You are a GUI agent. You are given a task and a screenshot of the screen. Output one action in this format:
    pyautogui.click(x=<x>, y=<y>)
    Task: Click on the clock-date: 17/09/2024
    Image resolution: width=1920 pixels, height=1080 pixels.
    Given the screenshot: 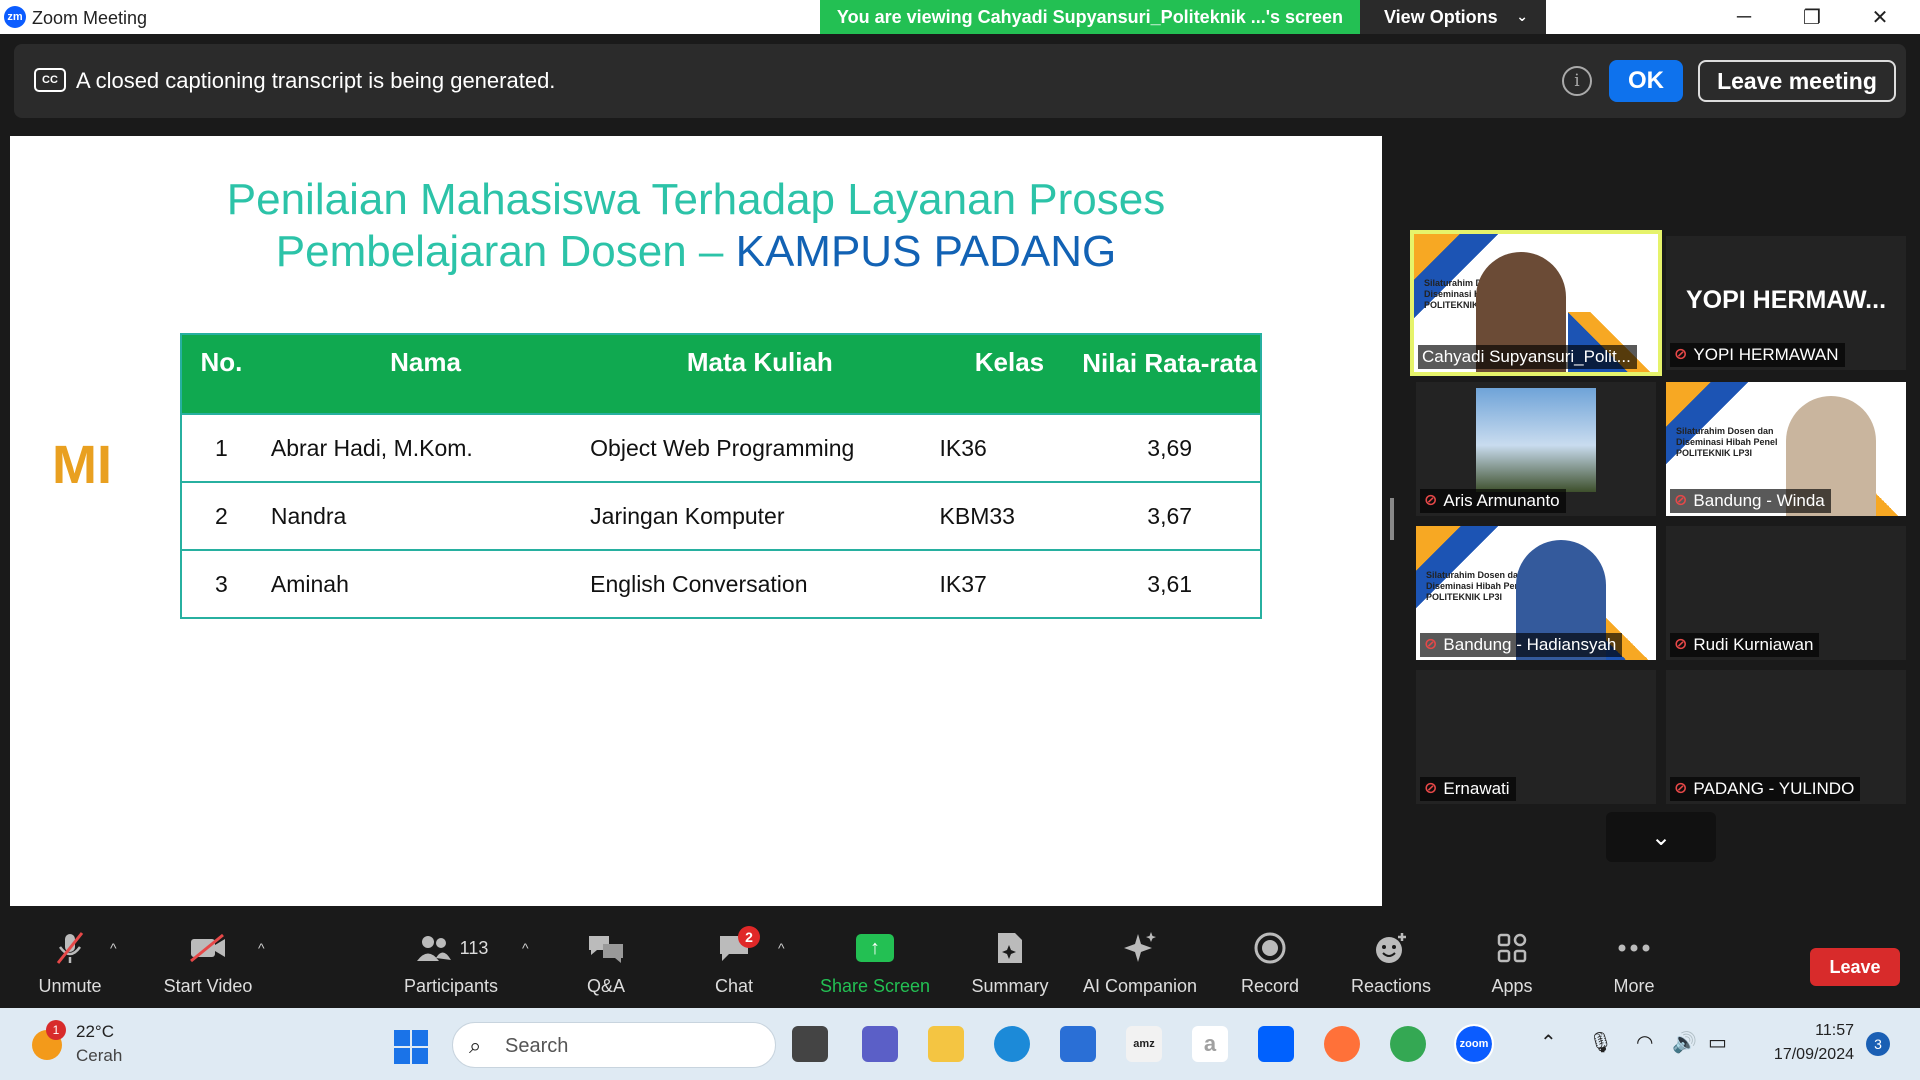 What is the action you would take?
    pyautogui.click(x=1805, y=1055)
    